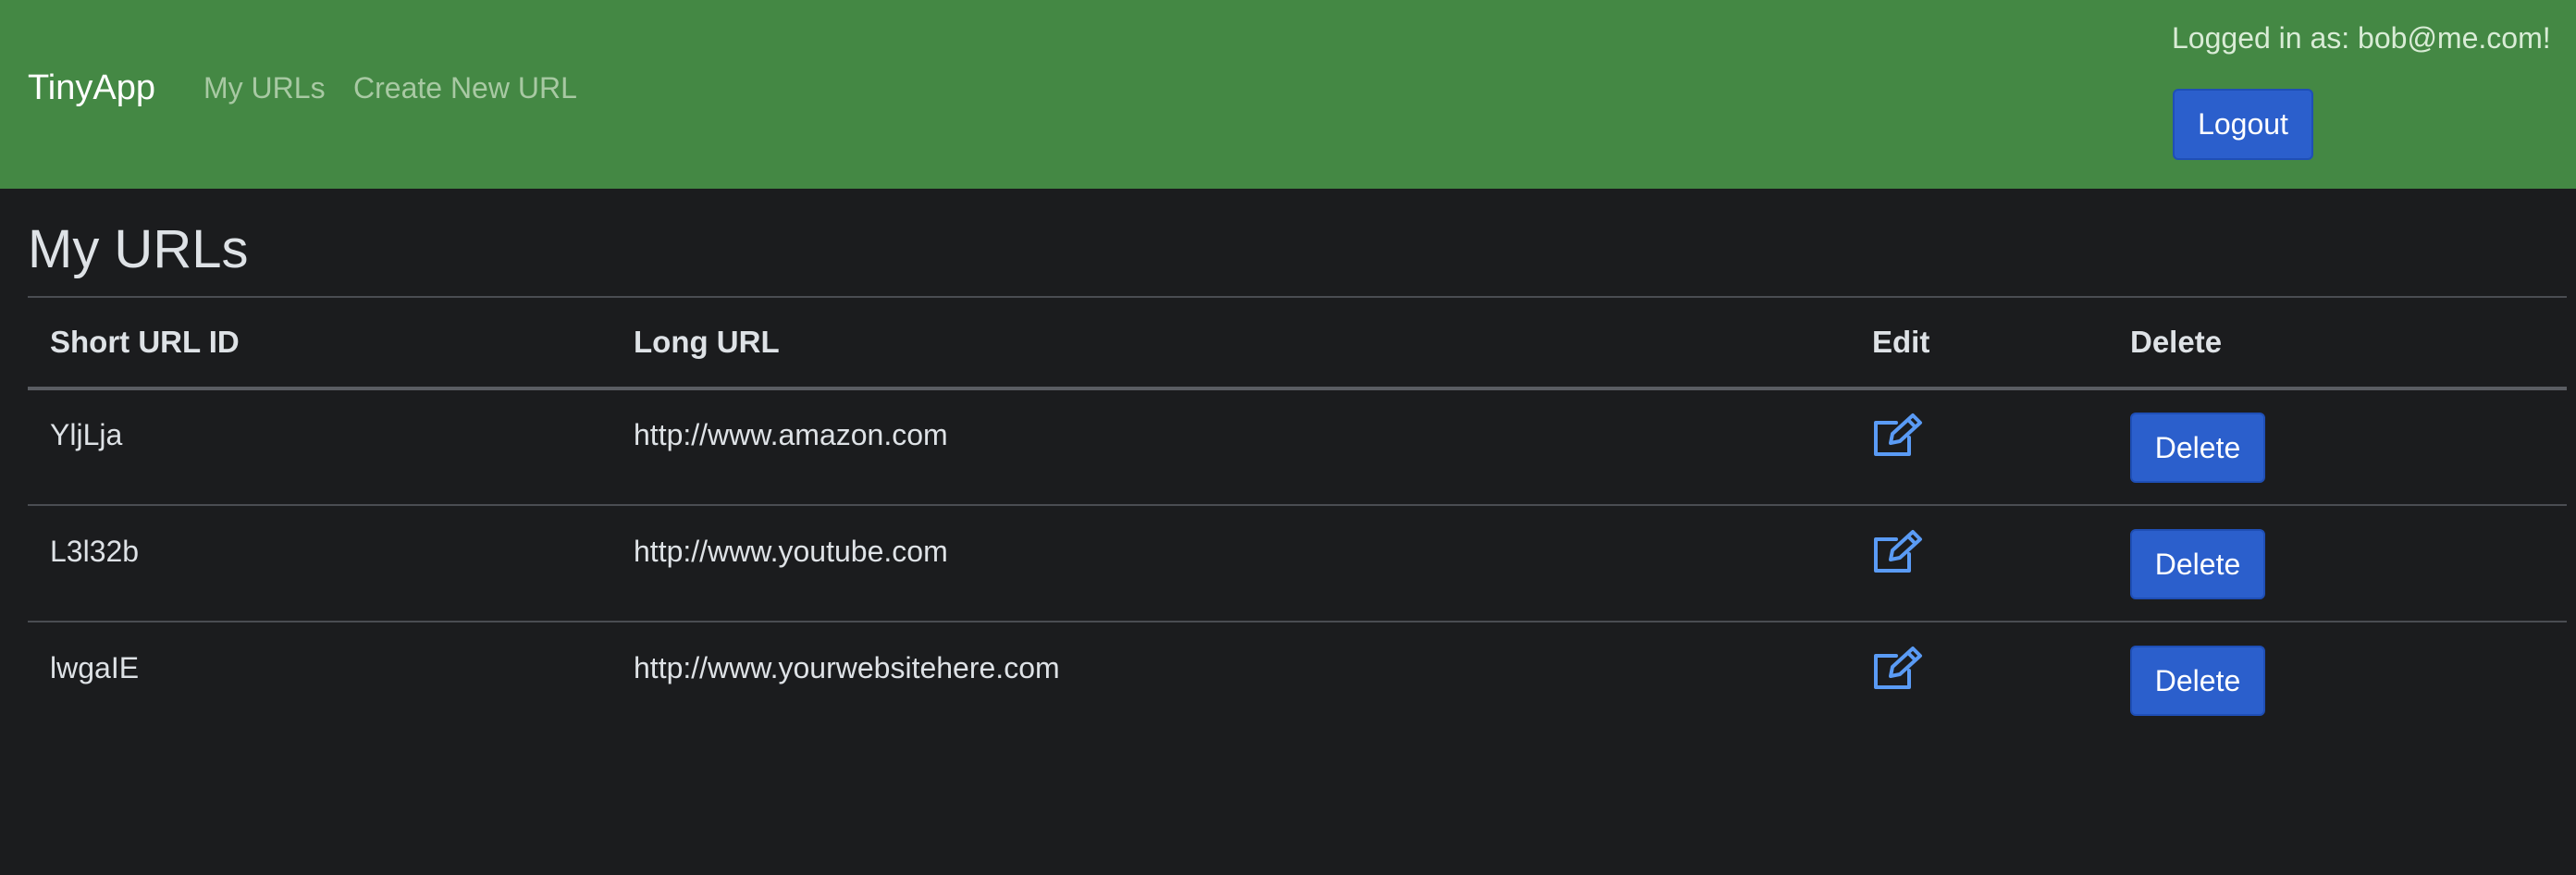  What do you see at coordinates (2243, 125) in the screenshot?
I see `logout-button: Logout` at bounding box center [2243, 125].